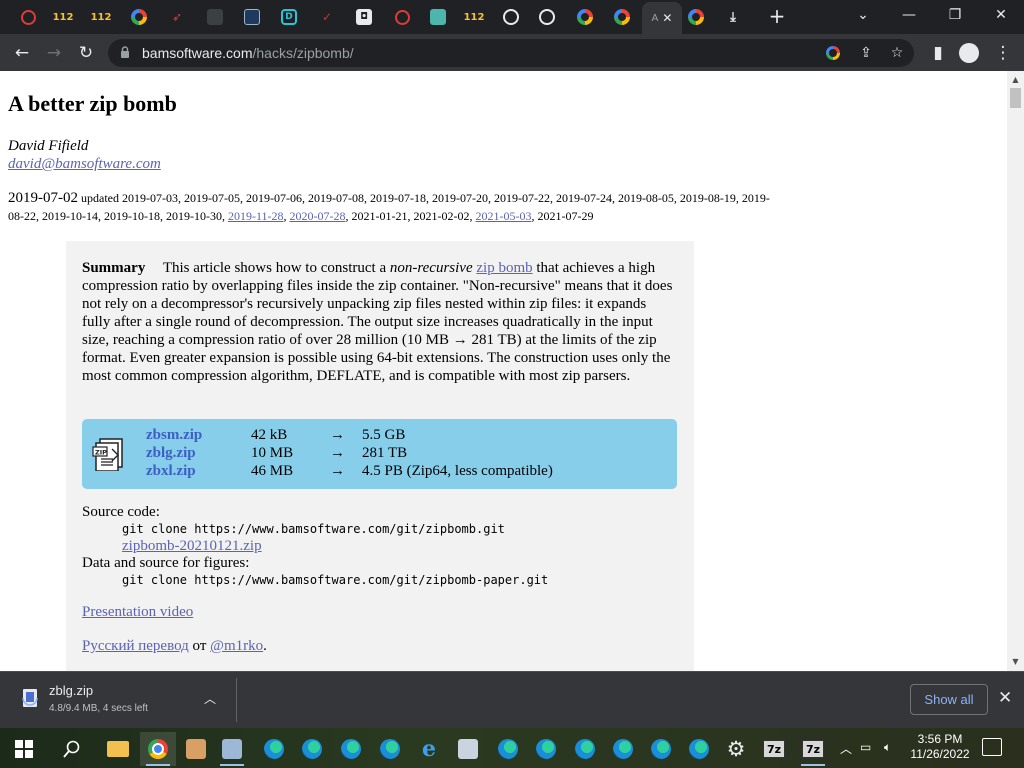 The image size is (1024, 768). What do you see at coordinates (272, 471) in the screenshot?
I see `file-size: 46 MB` at bounding box center [272, 471].